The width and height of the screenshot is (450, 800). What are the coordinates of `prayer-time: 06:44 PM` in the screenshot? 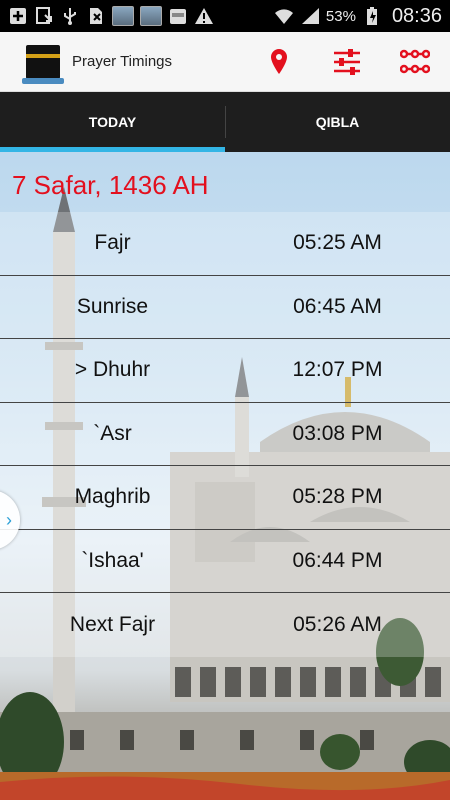 It's located at (337, 560).